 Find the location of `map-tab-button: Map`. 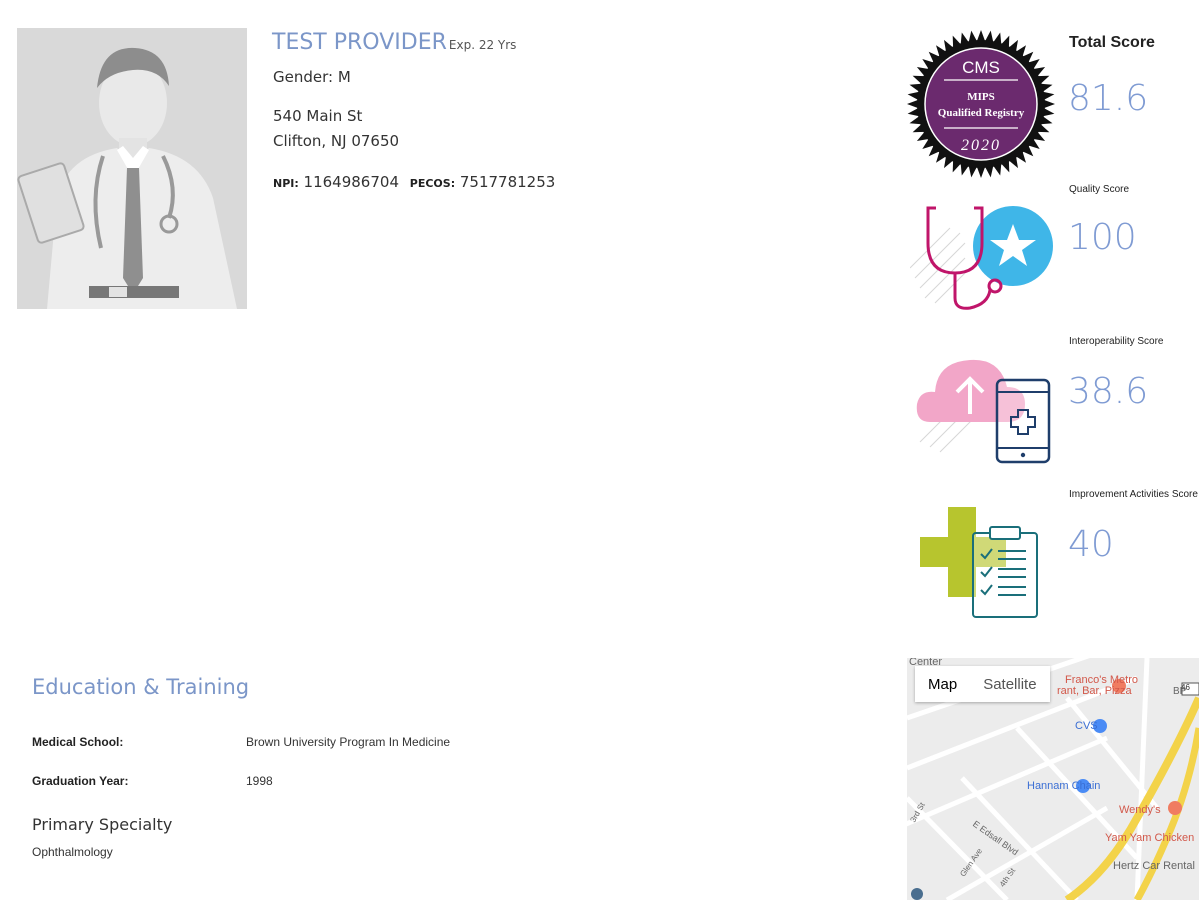

map-tab-button: Map is located at coordinates (943, 684).